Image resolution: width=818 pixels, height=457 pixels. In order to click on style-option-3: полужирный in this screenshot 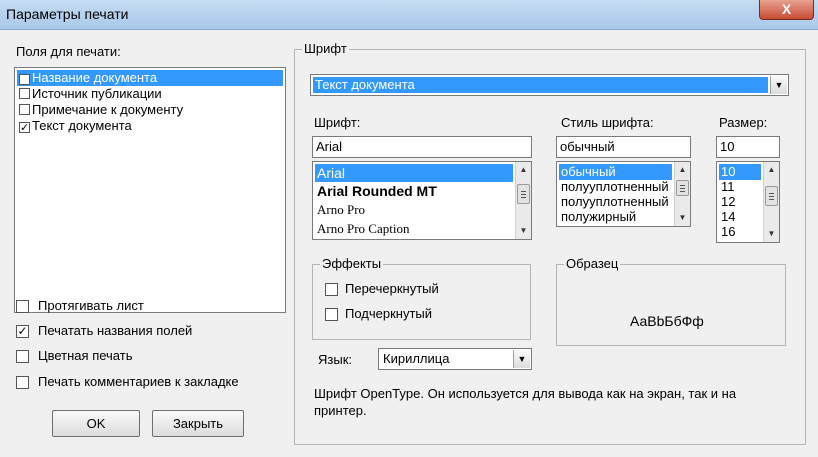, I will do `click(615, 217)`.